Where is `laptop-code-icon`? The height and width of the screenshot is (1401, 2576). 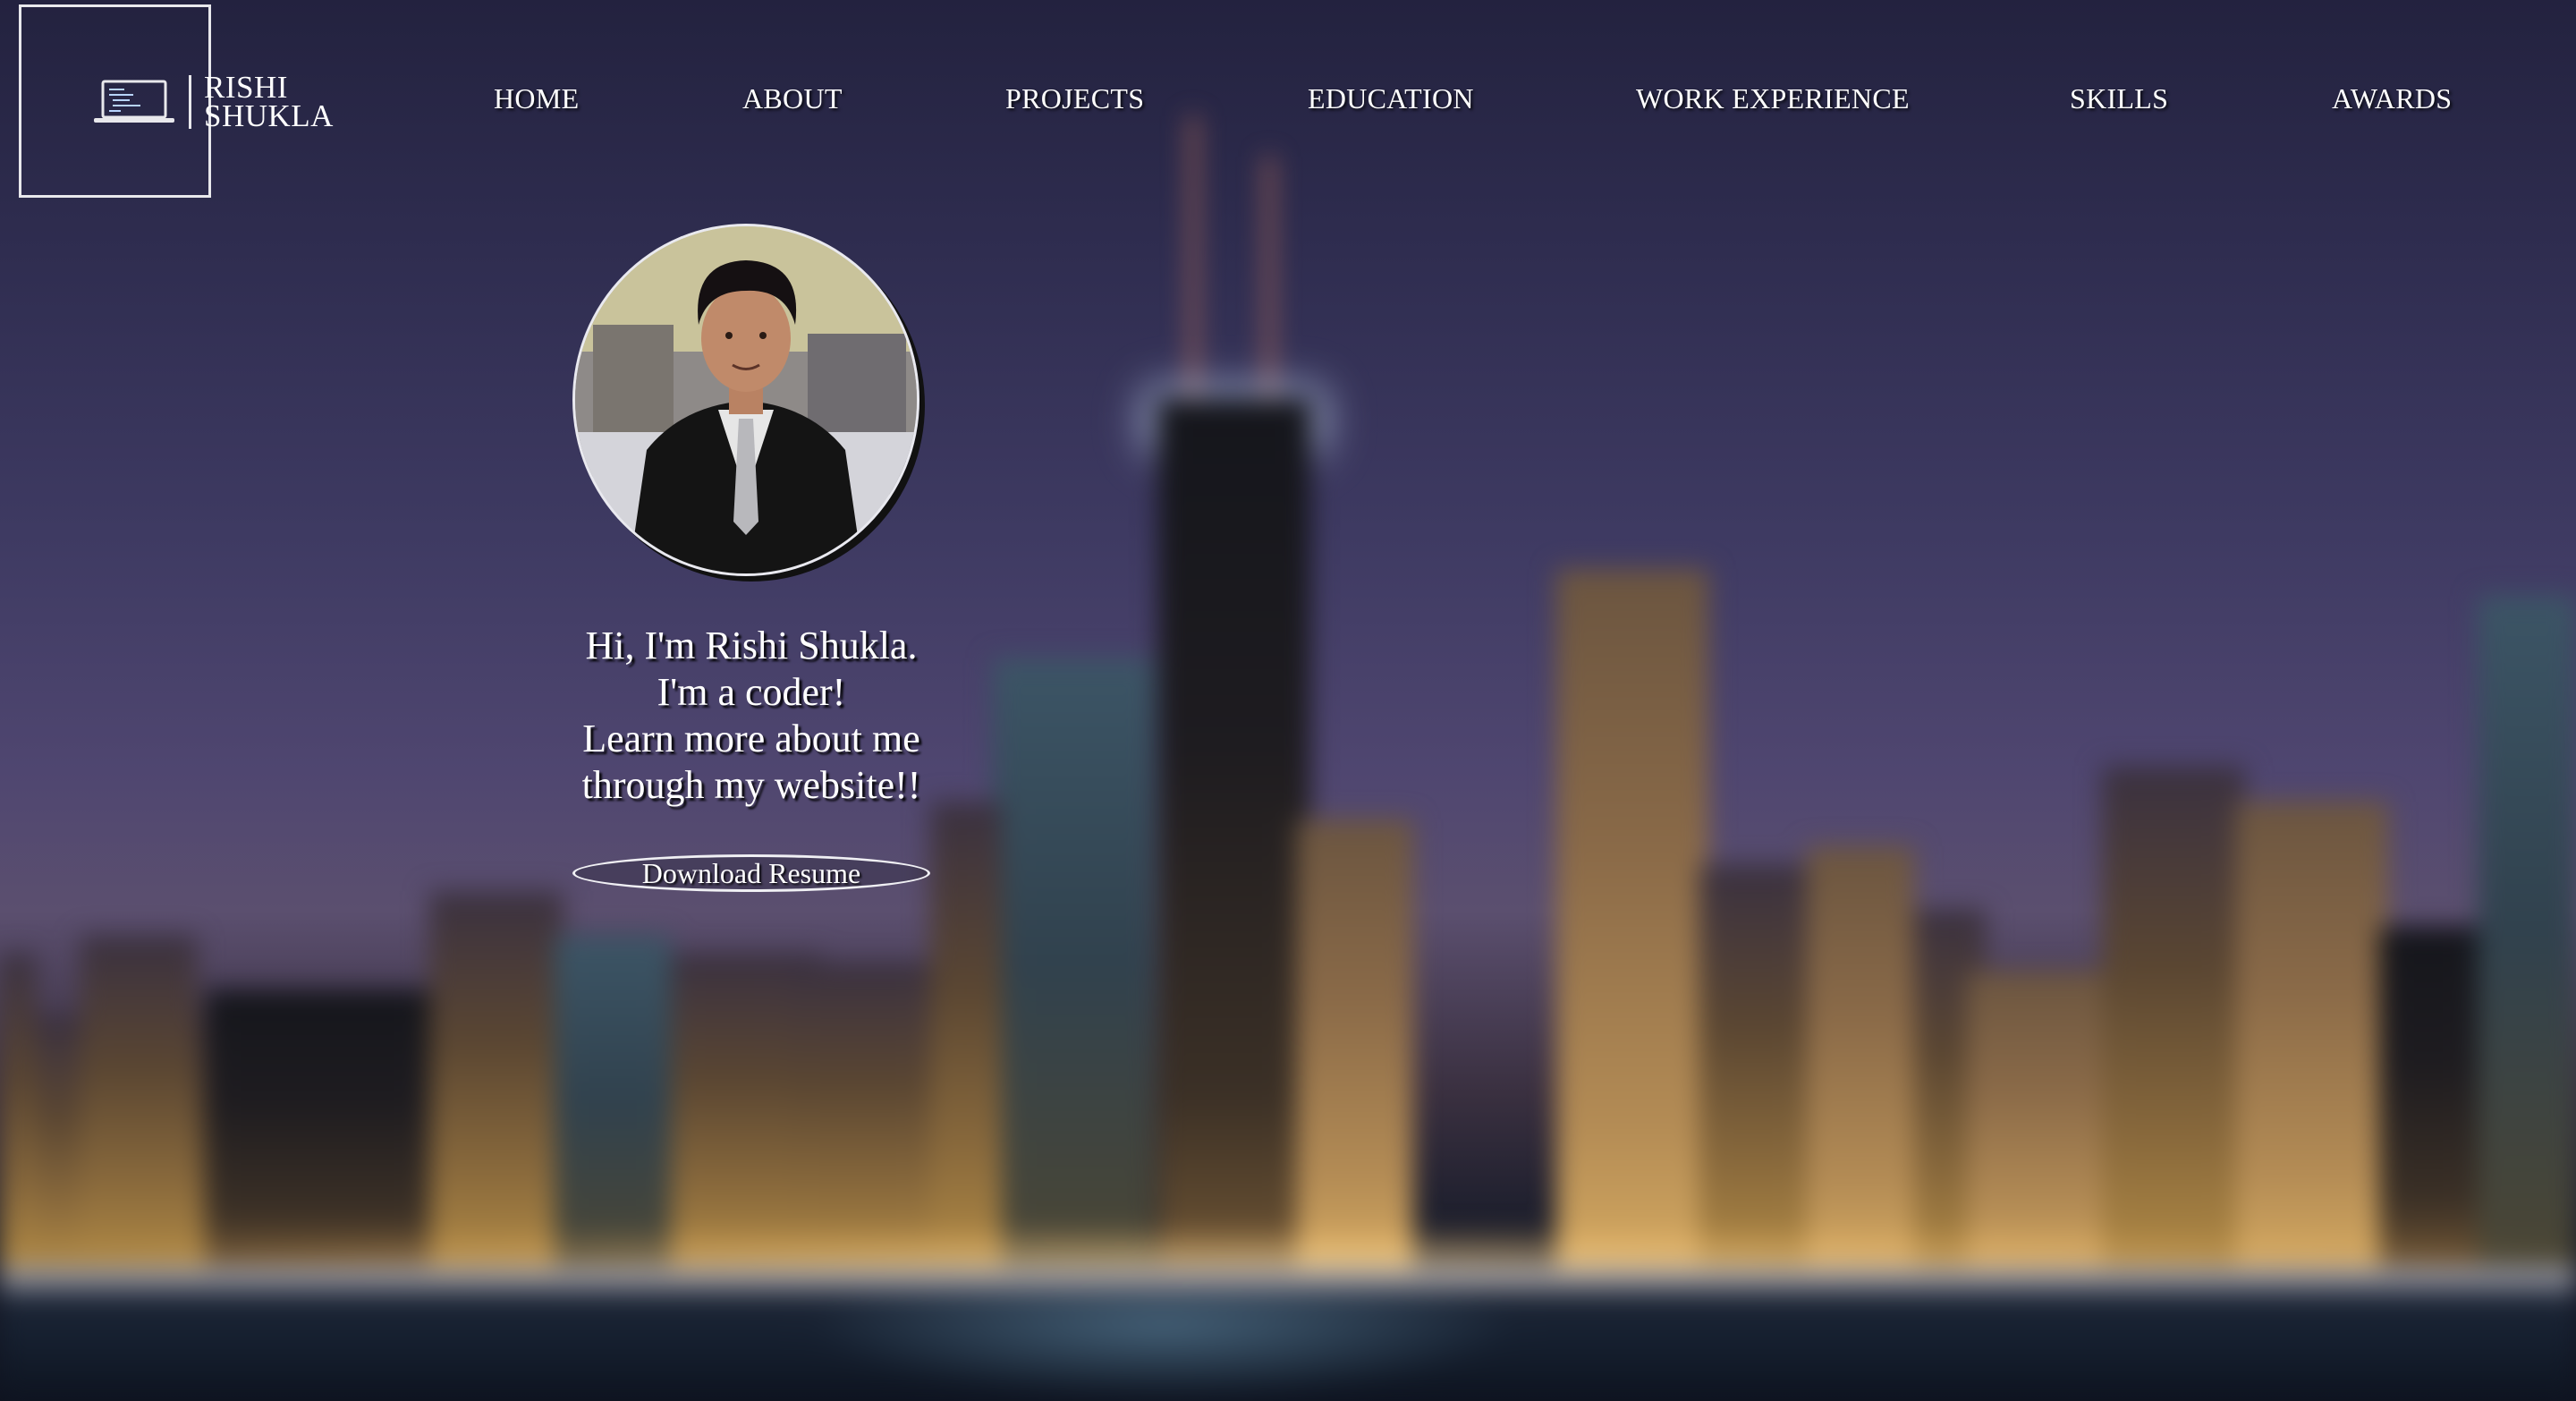 laptop-code-icon is located at coordinates (134, 101).